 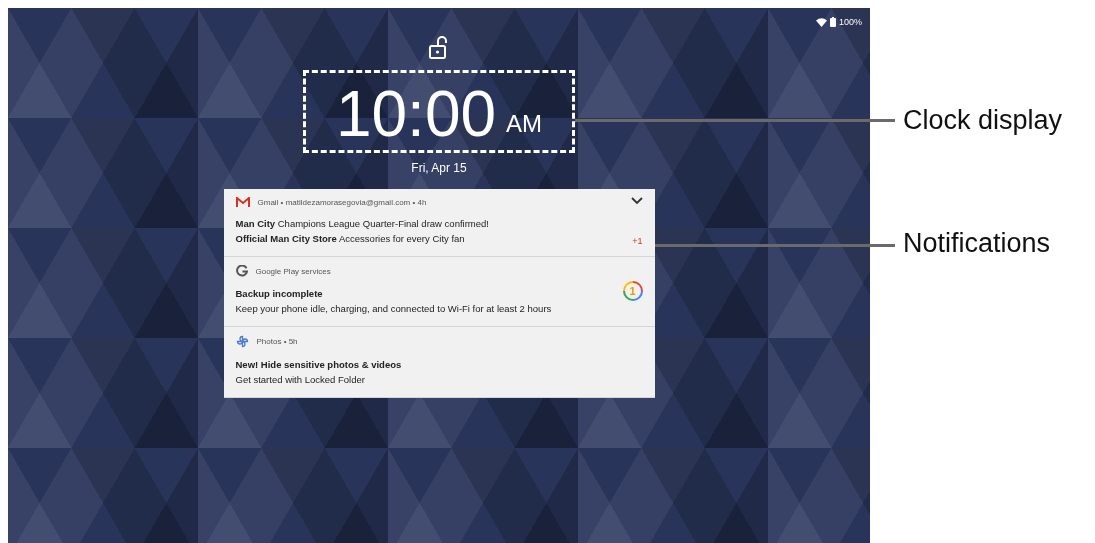 I want to click on battery-percentage: 100%, so click(x=850, y=22).